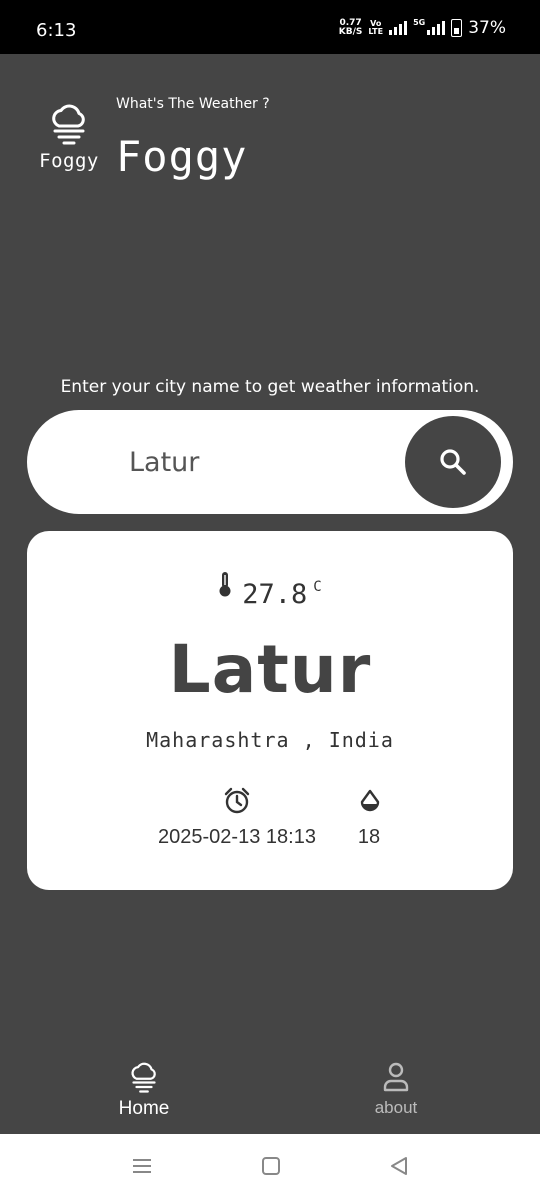 This screenshot has width=540, height=1200. I want to click on thermometer-icon, so click(225, 584).